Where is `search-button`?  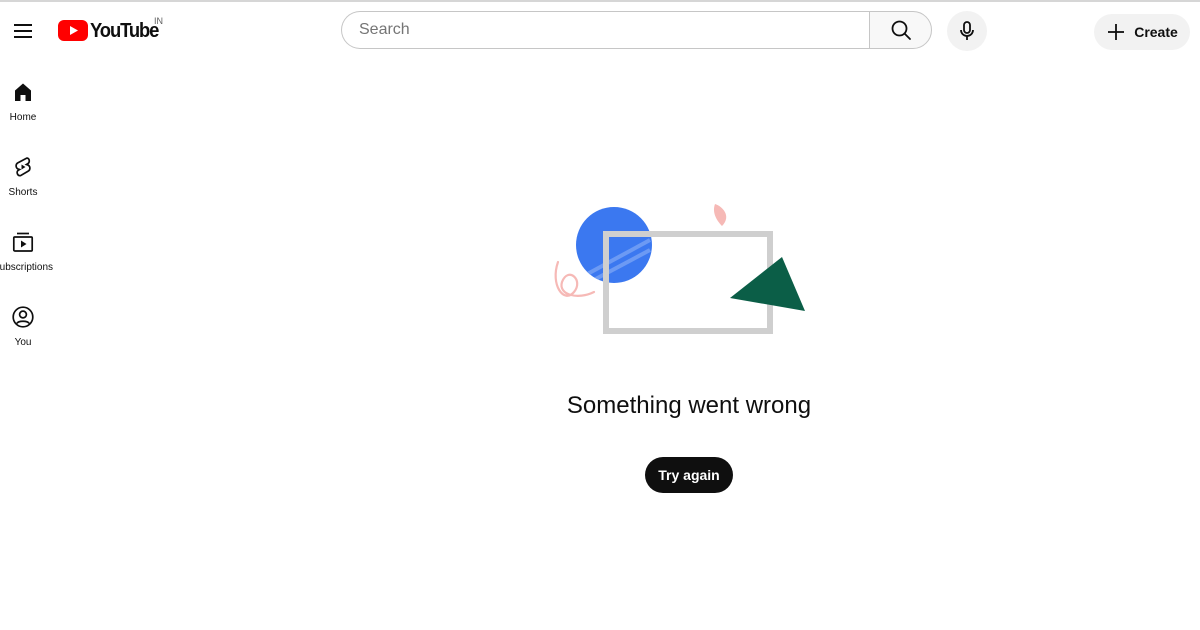 search-button is located at coordinates (900, 30).